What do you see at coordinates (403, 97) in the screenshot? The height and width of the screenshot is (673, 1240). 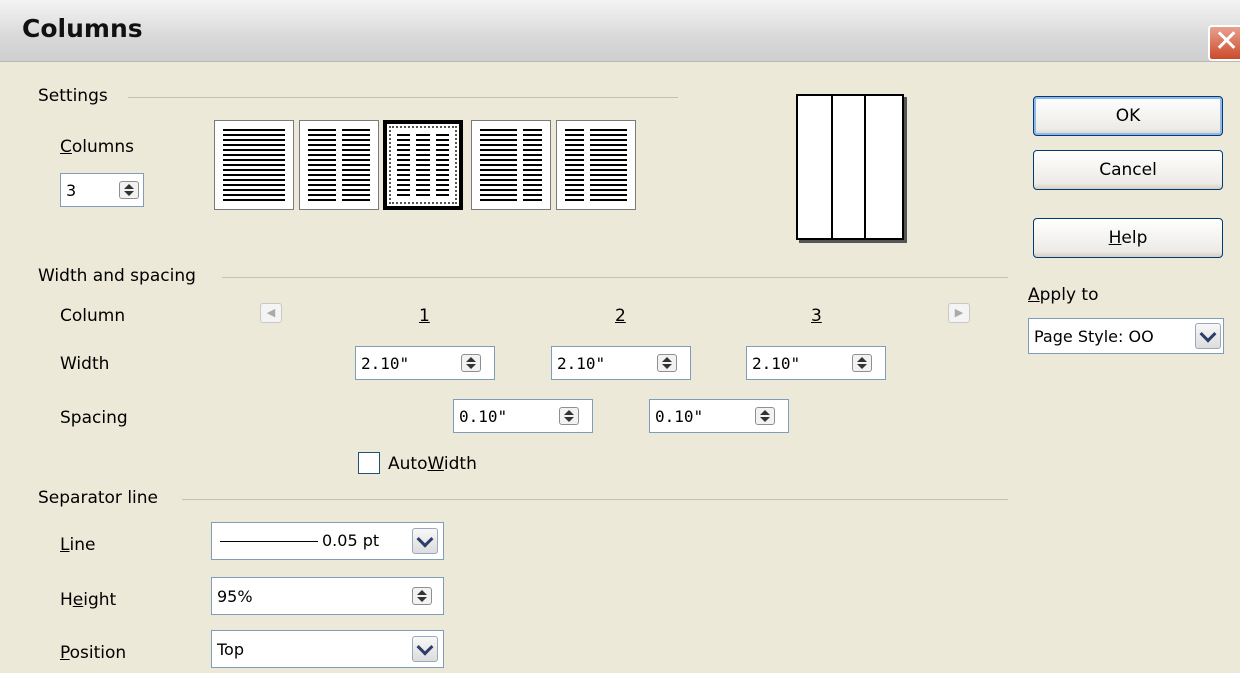 I see `settings-divider` at bounding box center [403, 97].